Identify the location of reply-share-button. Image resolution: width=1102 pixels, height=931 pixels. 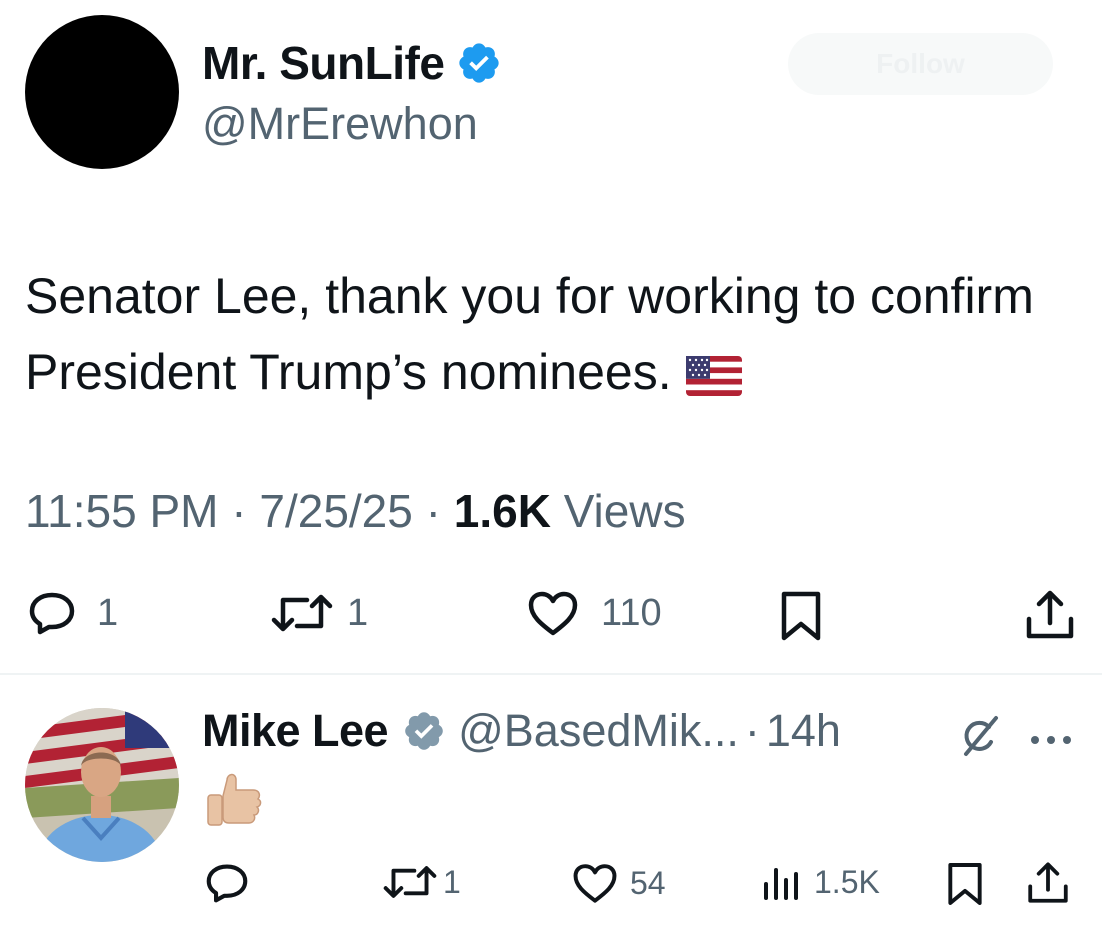
(1048, 883).